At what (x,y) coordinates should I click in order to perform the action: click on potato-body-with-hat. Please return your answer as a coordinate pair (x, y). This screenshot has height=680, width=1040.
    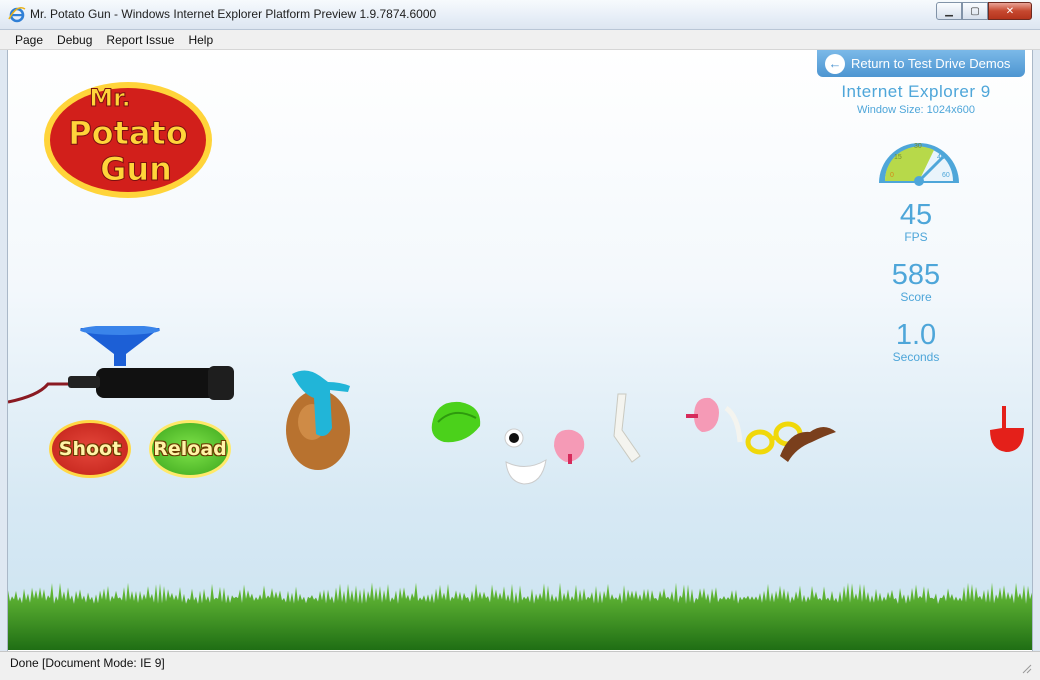
    Looking at the image, I should click on (318, 420).